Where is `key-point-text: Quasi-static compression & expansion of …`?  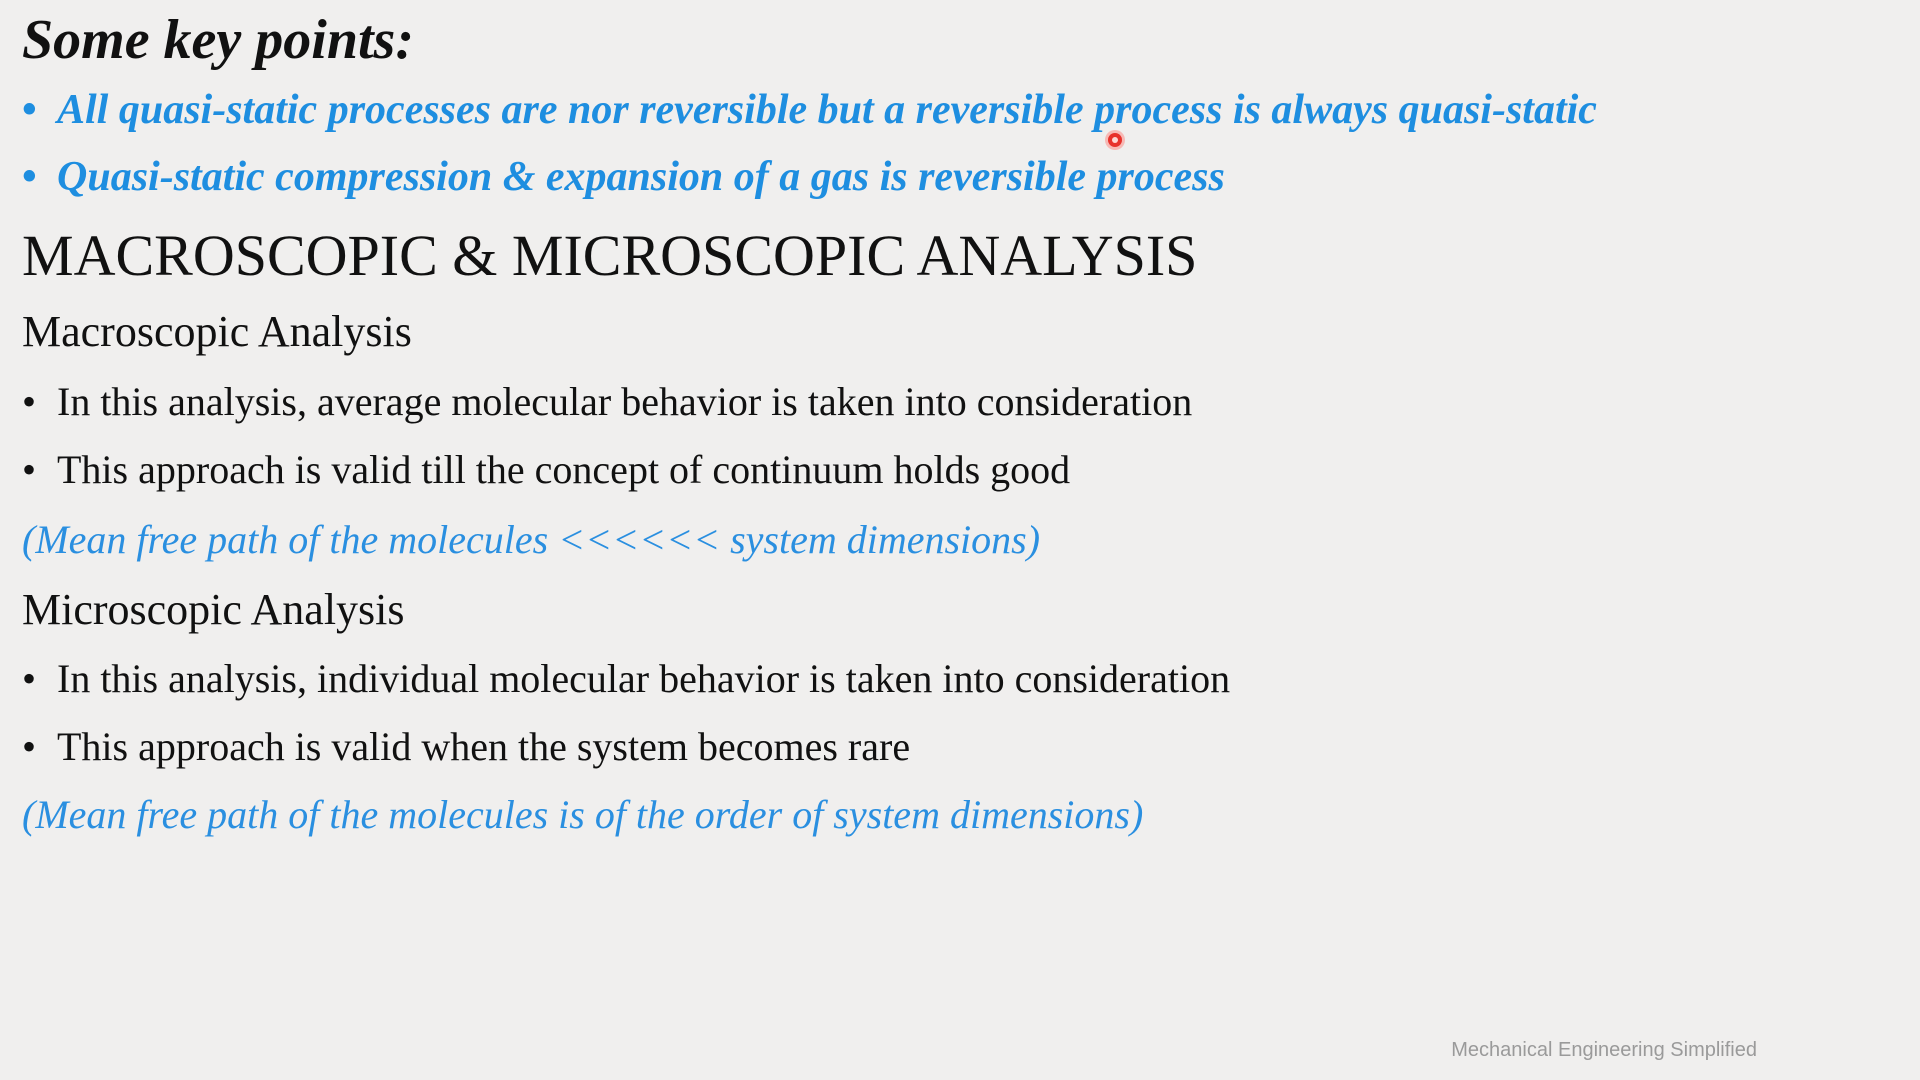 key-point-text: Quasi-static compression & expansion of … is located at coordinates (641, 177).